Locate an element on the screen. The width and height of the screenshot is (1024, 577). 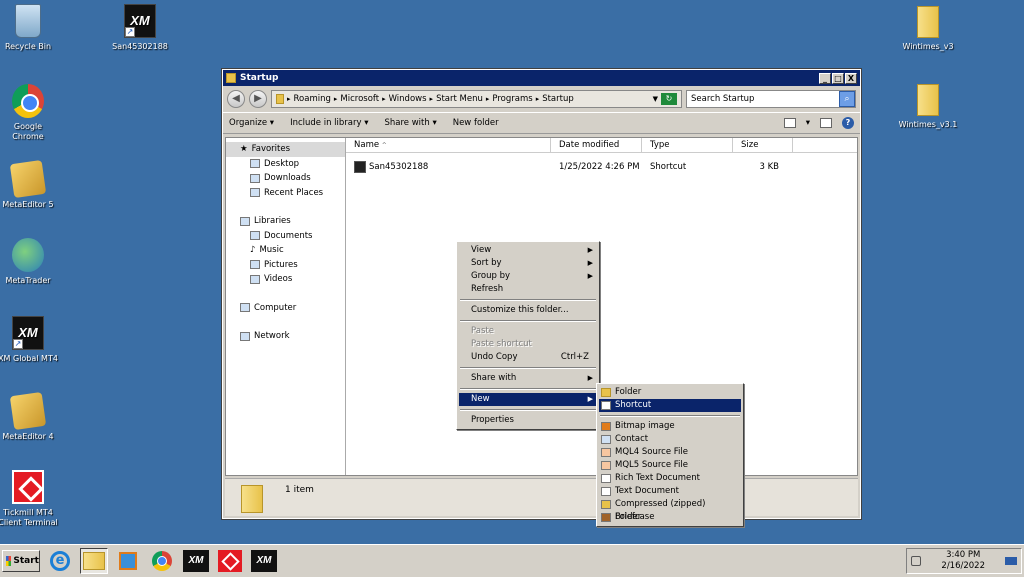
maximize-button: □ is located at coordinates (838, 78).